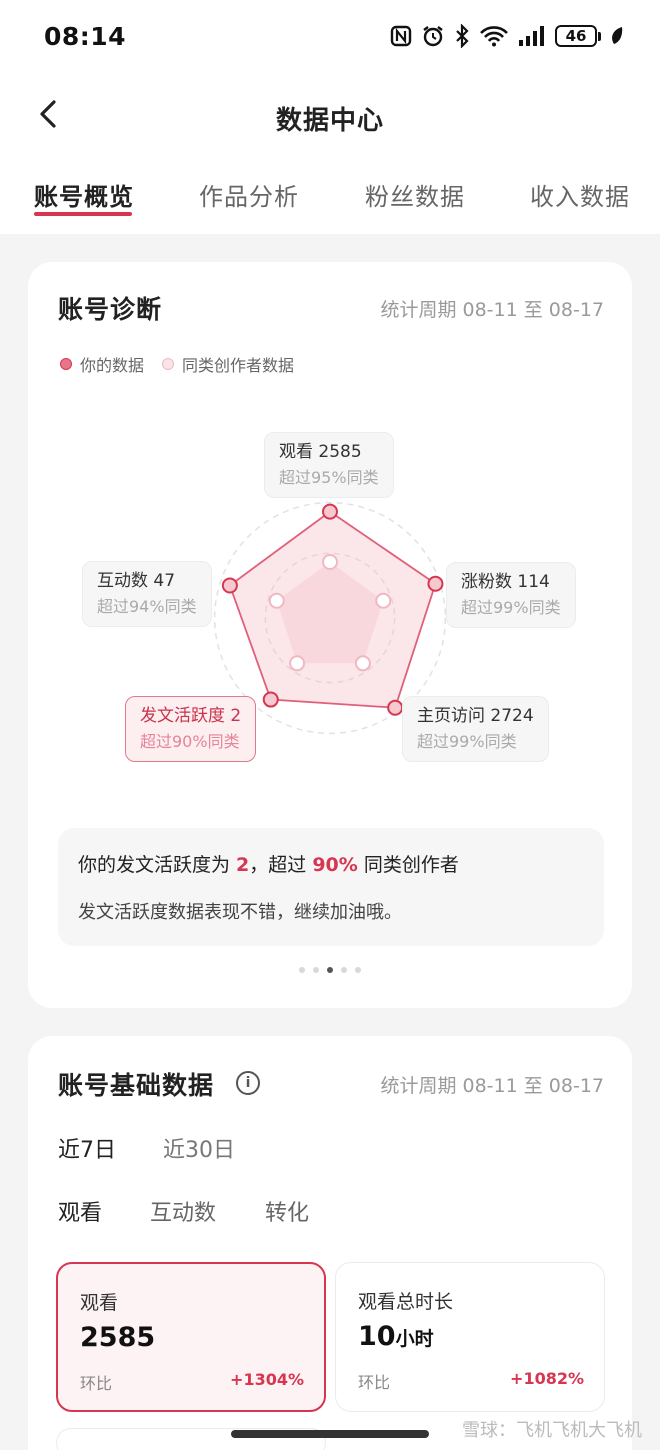 The height and width of the screenshot is (1450, 660). I want to click on metric-tab-views: 观看, so click(80, 1211).